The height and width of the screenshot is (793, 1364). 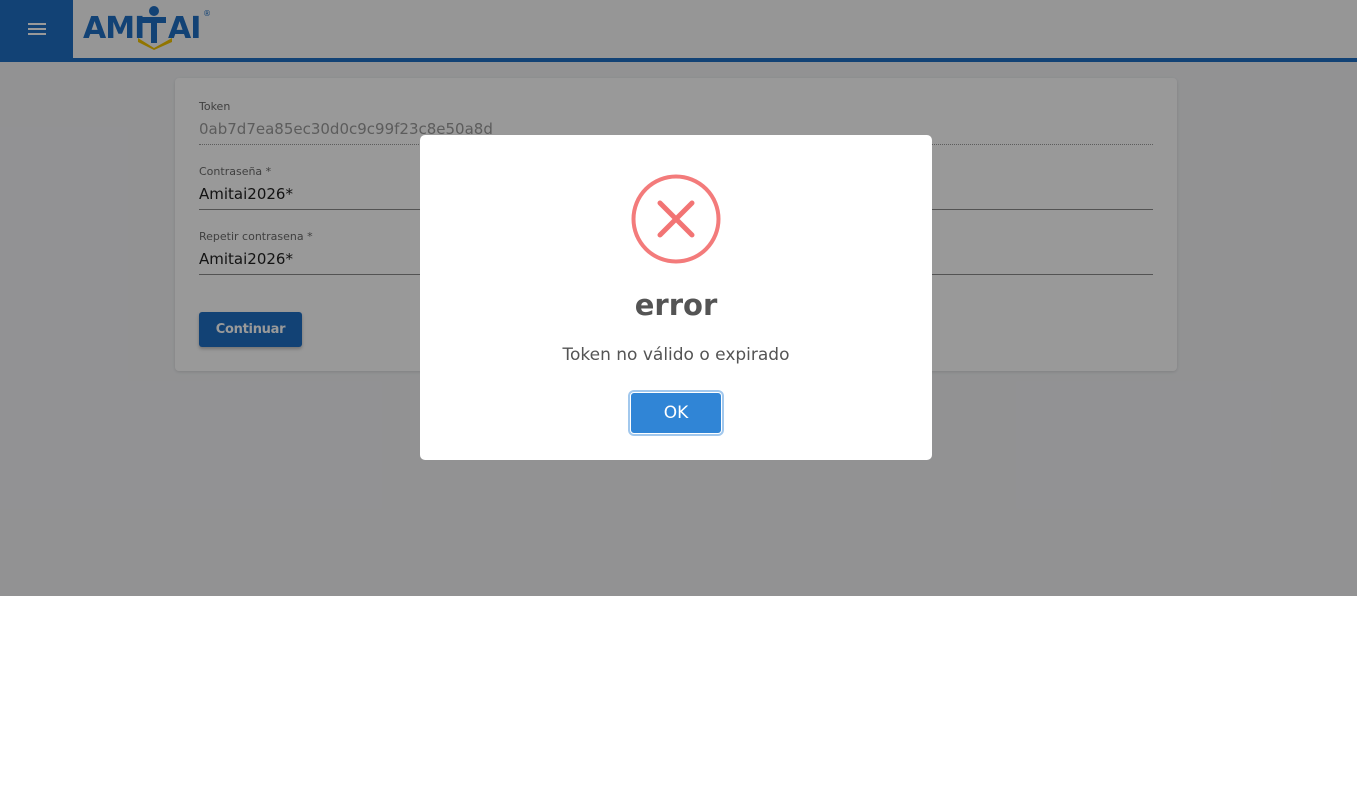 What do you see at coordinates (676, 305) in the screenshot?
I see `dialog-title: error` at bounding box center [676, 305].